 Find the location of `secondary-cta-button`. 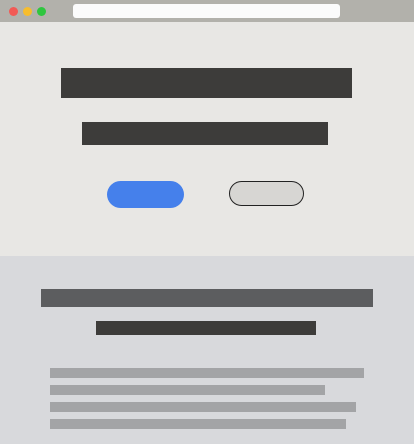

secondary-cta-button is located at coordinates (266, 193).